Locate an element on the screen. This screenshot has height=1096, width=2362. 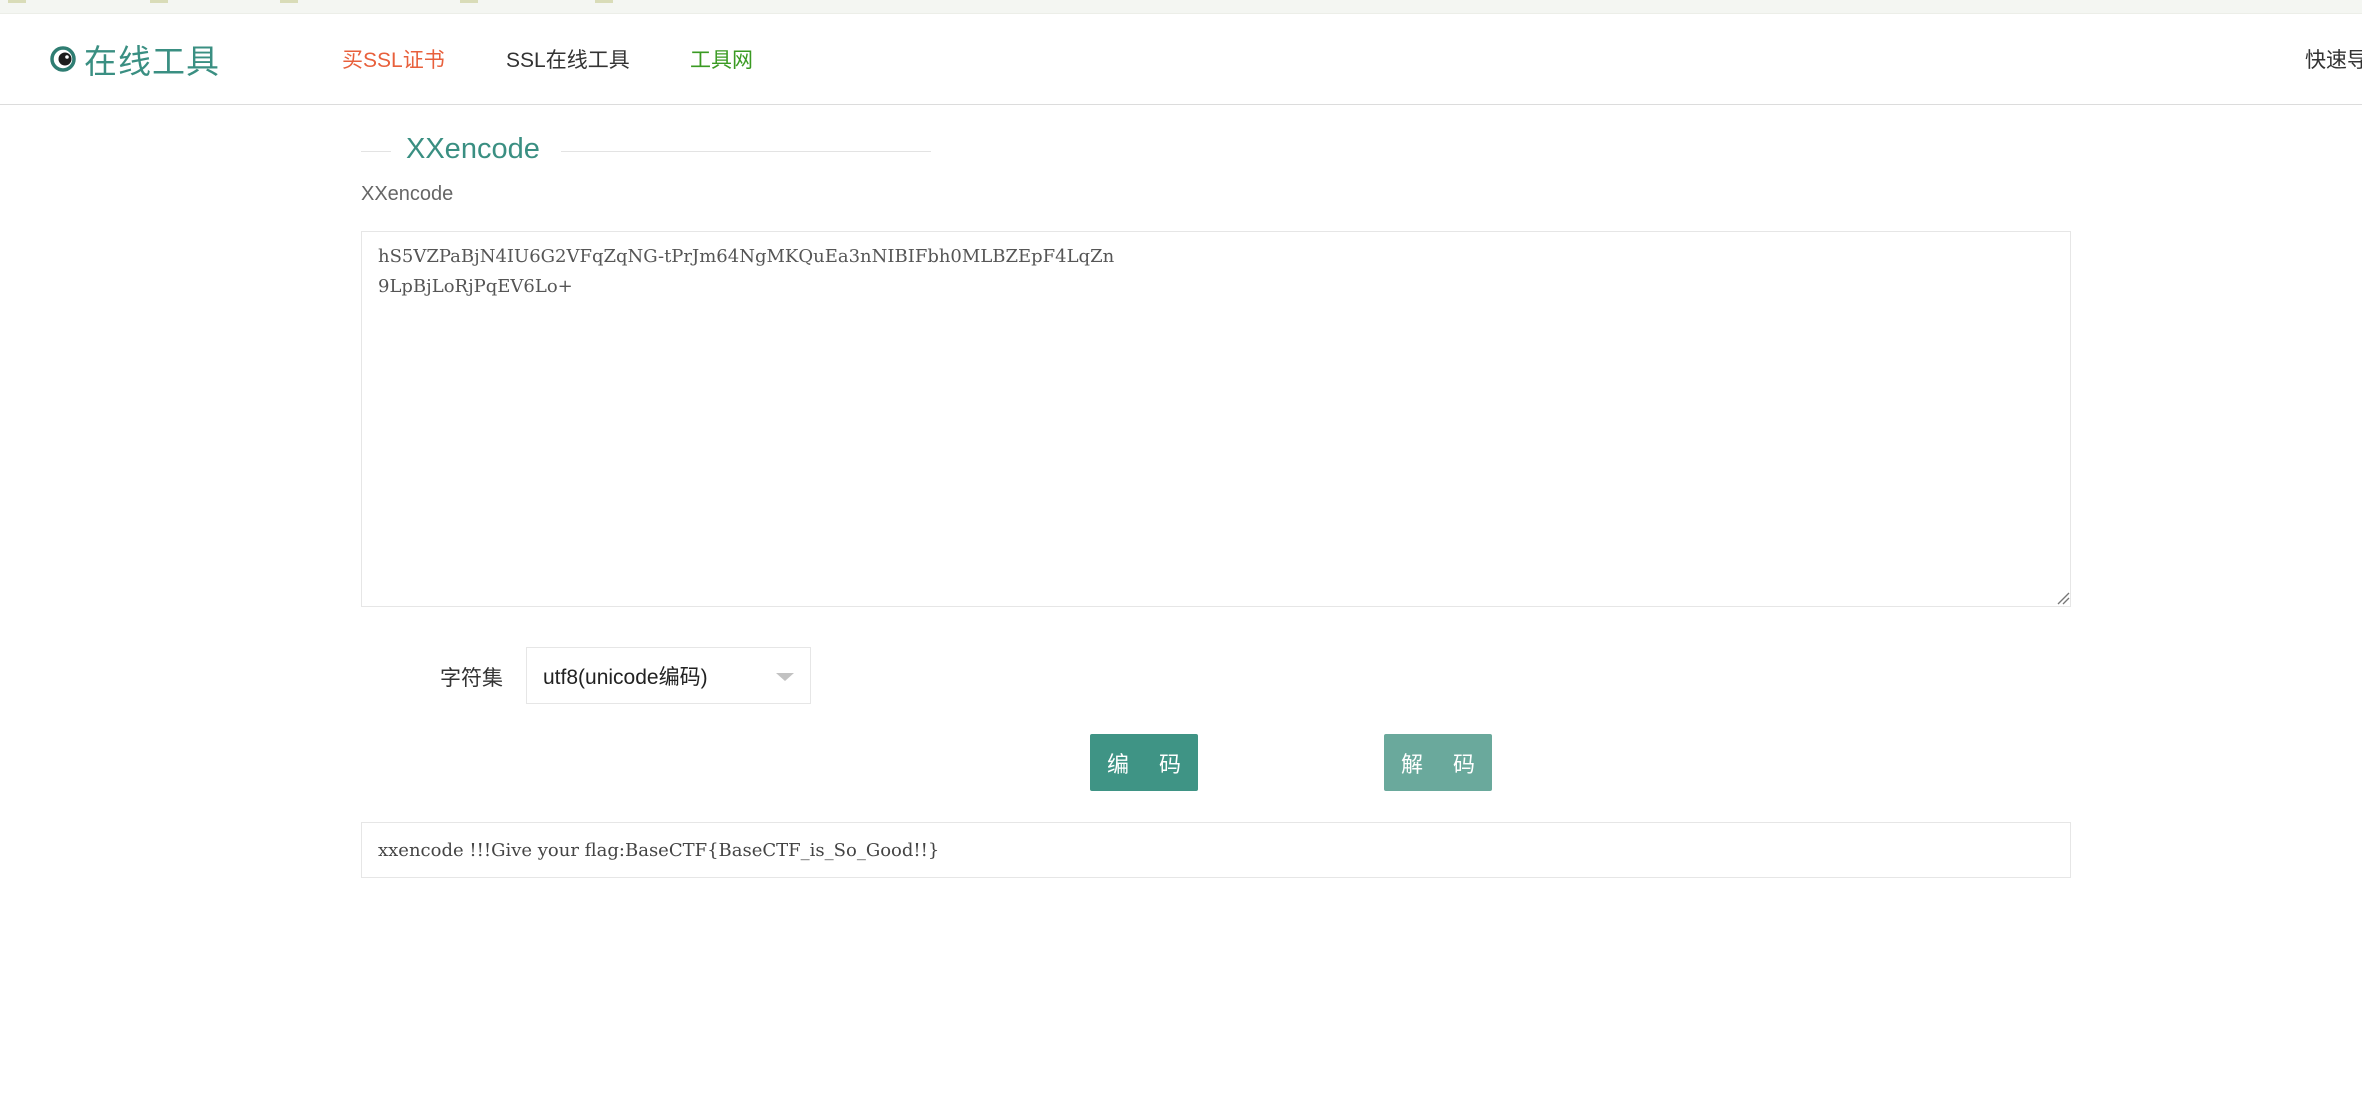
charset-select: utf8(unicode编码) is located at coordinates (668, 675).